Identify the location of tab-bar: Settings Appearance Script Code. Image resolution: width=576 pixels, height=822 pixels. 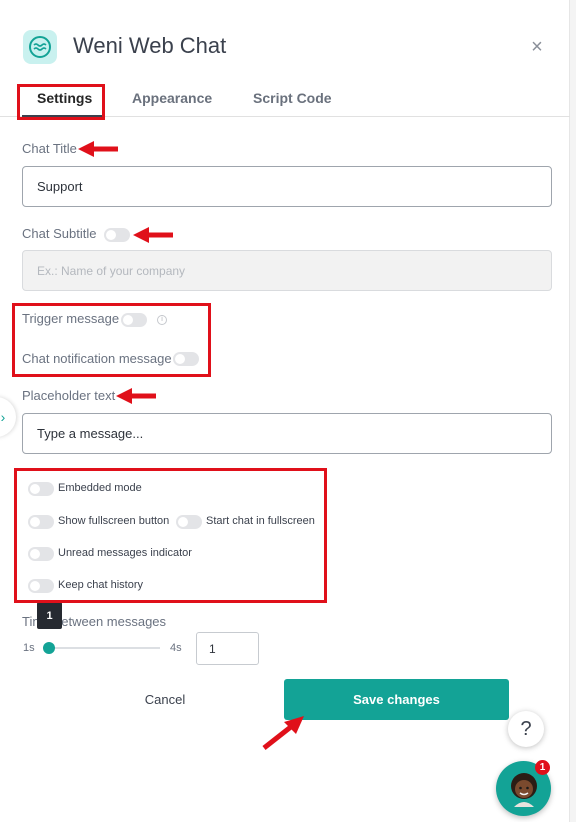
(285, 100).